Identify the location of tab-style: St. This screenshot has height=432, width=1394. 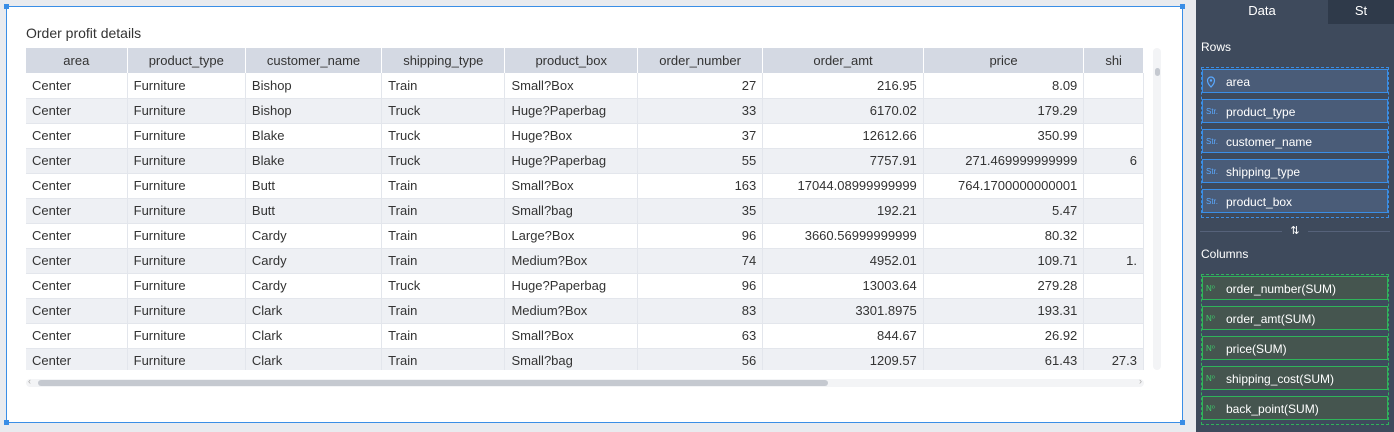
(1361, 12).